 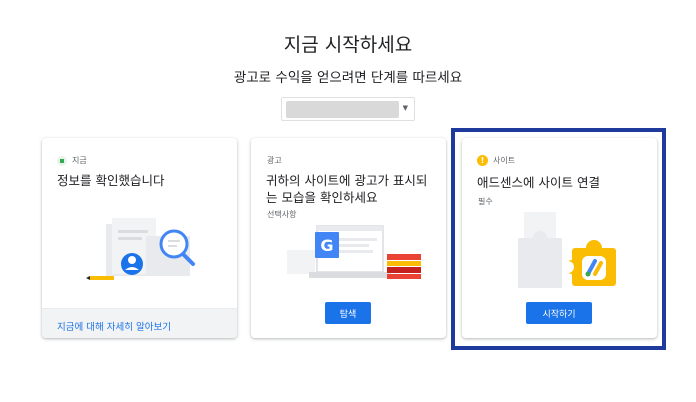 What do you see at coordinates (111, 180) in the screenshot?
I see `card-title: 정보를 확인했습니다` at bounding box center [111, 180].